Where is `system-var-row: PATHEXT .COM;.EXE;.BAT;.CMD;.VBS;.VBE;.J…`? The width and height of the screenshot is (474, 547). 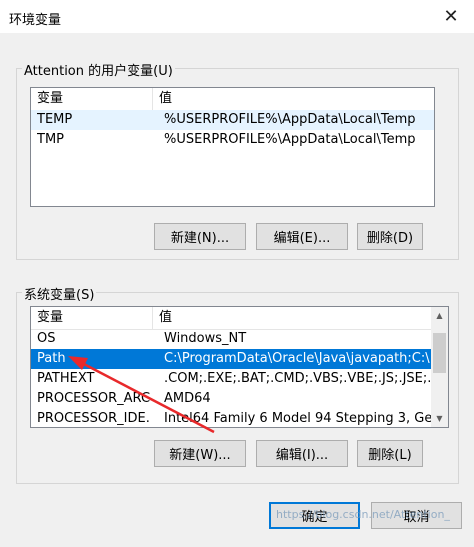 system-var-row: PATHEXT .COM;.EXE;.BAT;.CMD;.VBS;.VBE;.J… is located at coordinates (239, 379).